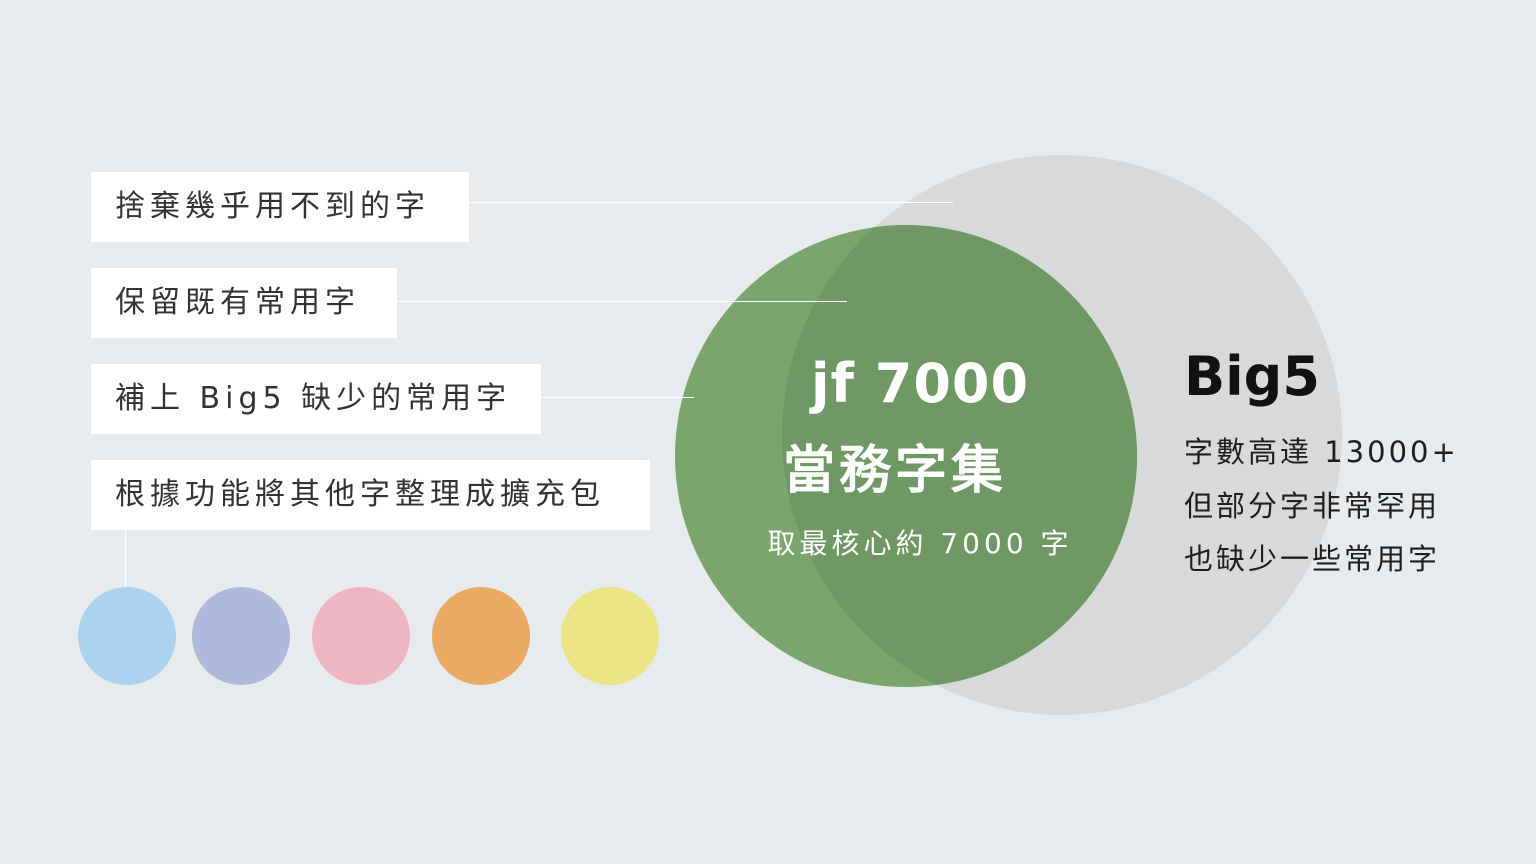 This screenshot has height=864, width=1536. Describe the element at coordinates (920, 383) in the screenshot. I see `jf7000-title: jf 7000` at that location.